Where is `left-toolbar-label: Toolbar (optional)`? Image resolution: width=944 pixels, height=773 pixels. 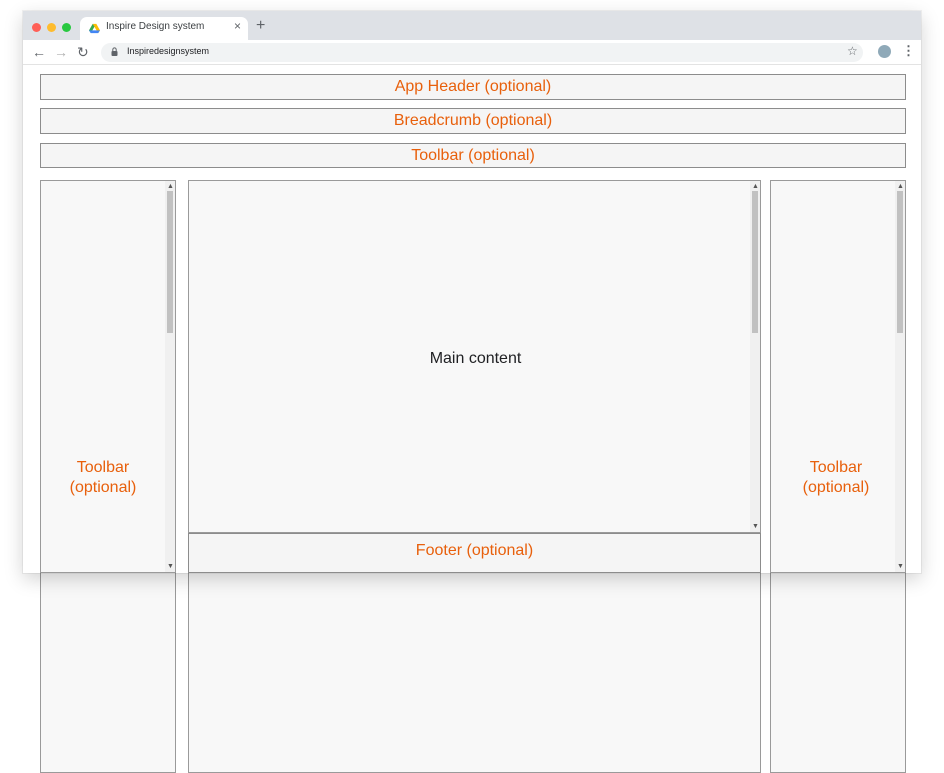
left-toolbar-label: Toolbar (optional) is located at coordinates (103, 478).